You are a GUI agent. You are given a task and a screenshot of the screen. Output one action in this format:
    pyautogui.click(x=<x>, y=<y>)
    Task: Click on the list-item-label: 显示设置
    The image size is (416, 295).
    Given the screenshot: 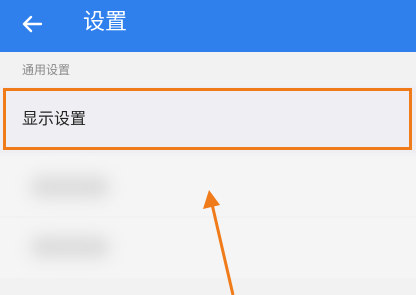 What is the action you would take?
    pyautogui.click(x=54, y=118)
    